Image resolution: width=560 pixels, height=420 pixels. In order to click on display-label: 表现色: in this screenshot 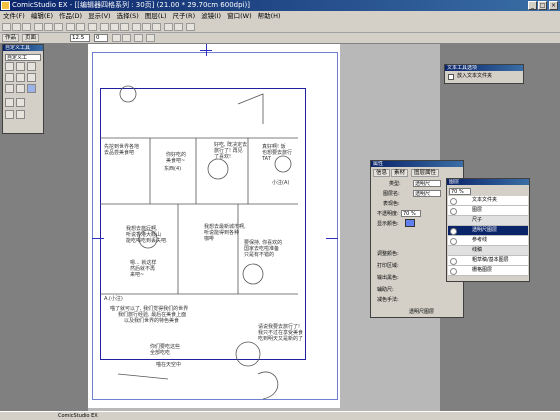, I will do `click(391, 204)`.